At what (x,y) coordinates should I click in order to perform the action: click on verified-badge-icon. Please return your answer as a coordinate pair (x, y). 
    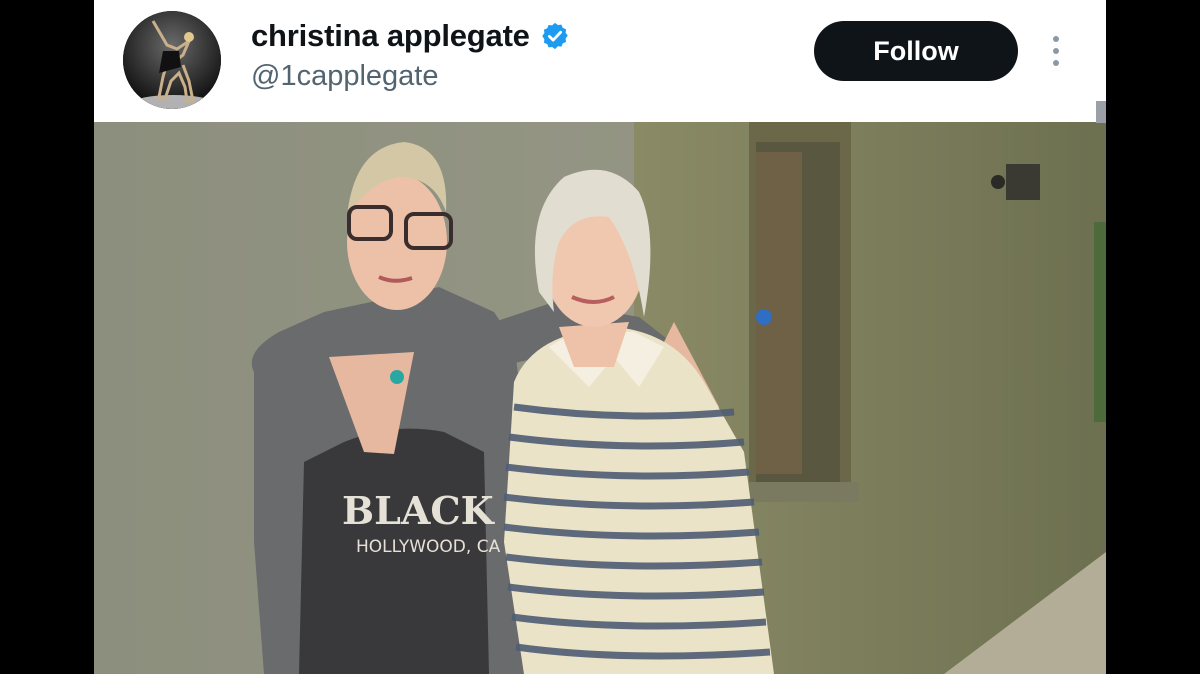
    Looking at the image, I should click on (555, 36).